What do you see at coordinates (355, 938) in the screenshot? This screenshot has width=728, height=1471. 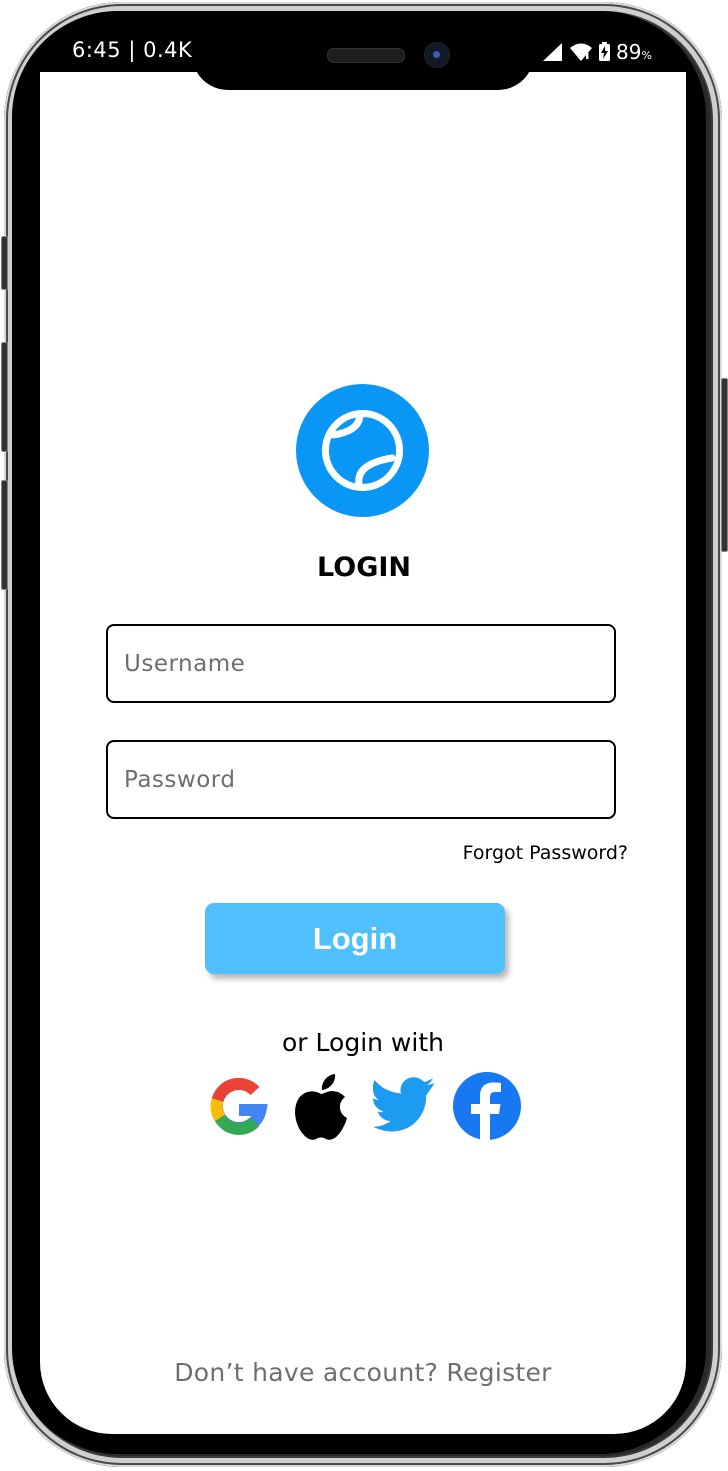 I see `login-button: Login` at bounding box center [355, 938].